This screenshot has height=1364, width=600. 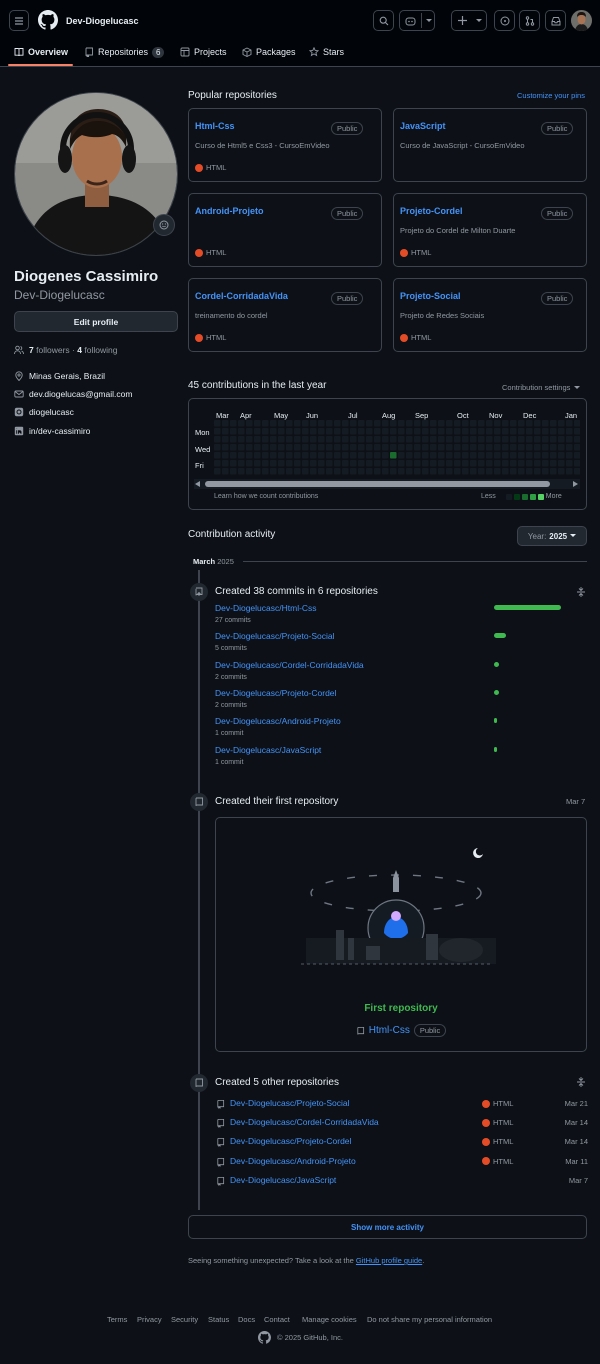 I want to click on tab-stars: Stars, so click(x=326, y=52).